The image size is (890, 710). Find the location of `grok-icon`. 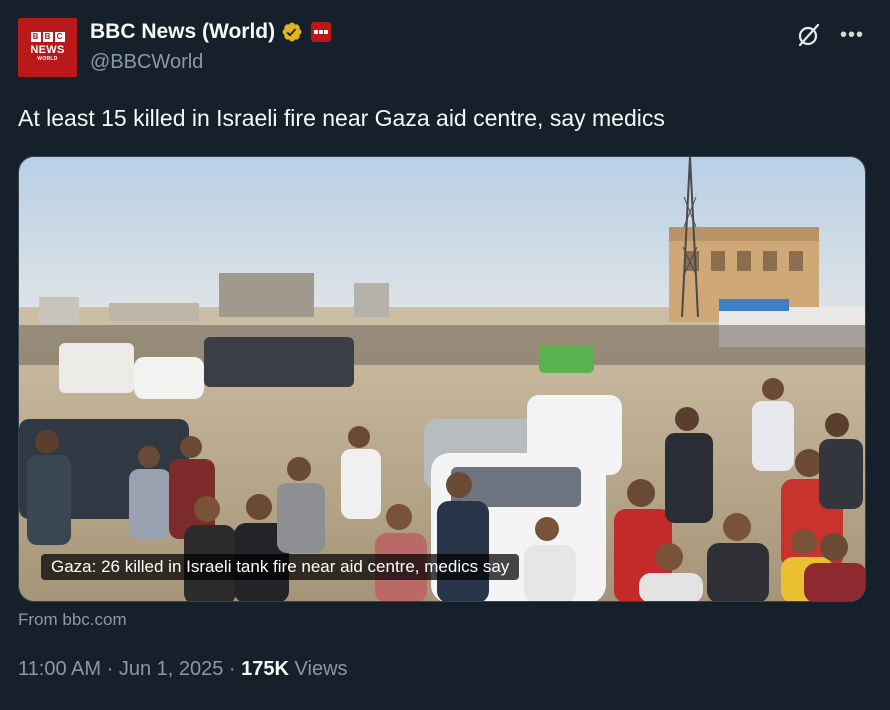

grok-icon is located at coordinates (809, 35).